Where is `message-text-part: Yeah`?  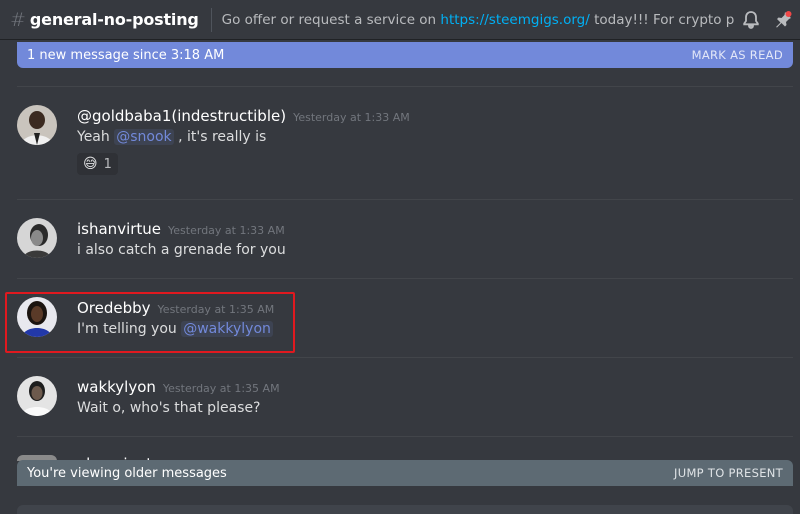 message-text-part: Yeah is located at coordinates (96, 137).